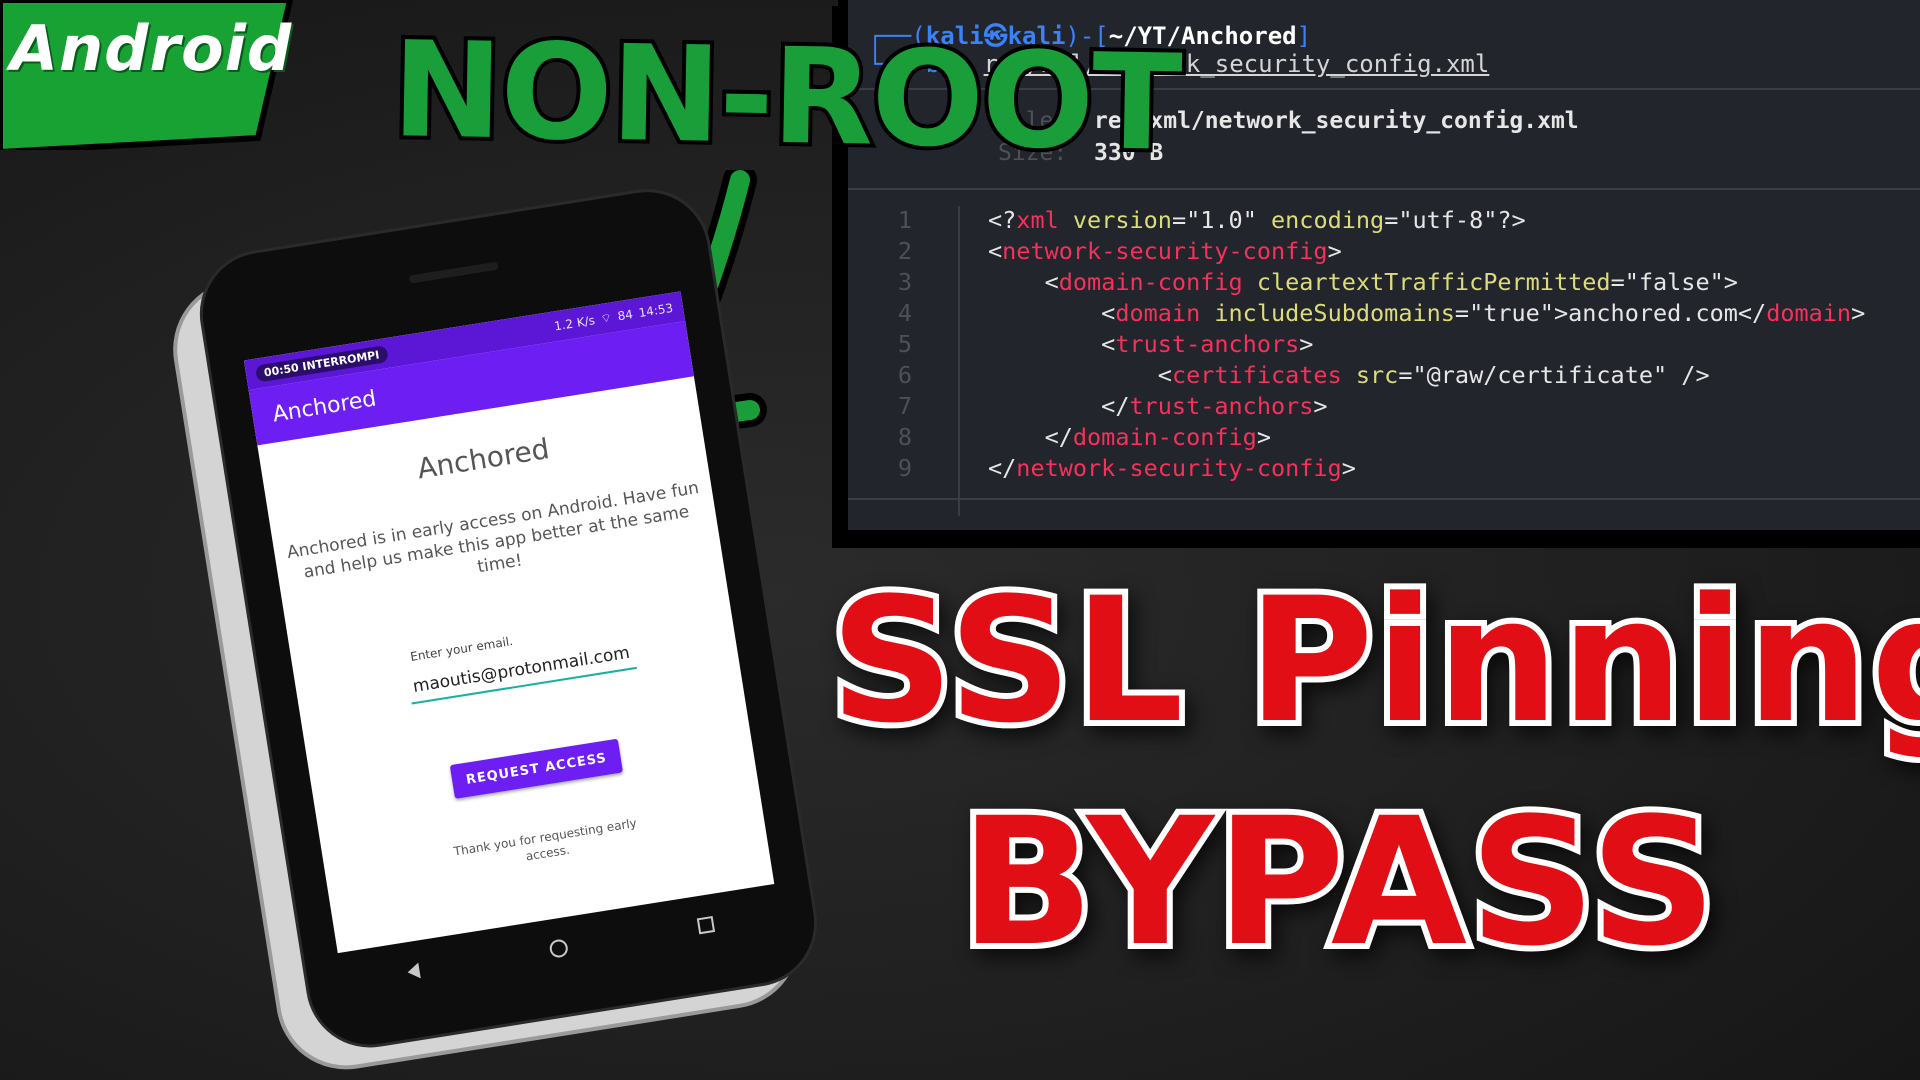 The width and height of the screenshot is (1920, 1080). I want to click on android-badge: Android, so click(150, 78).